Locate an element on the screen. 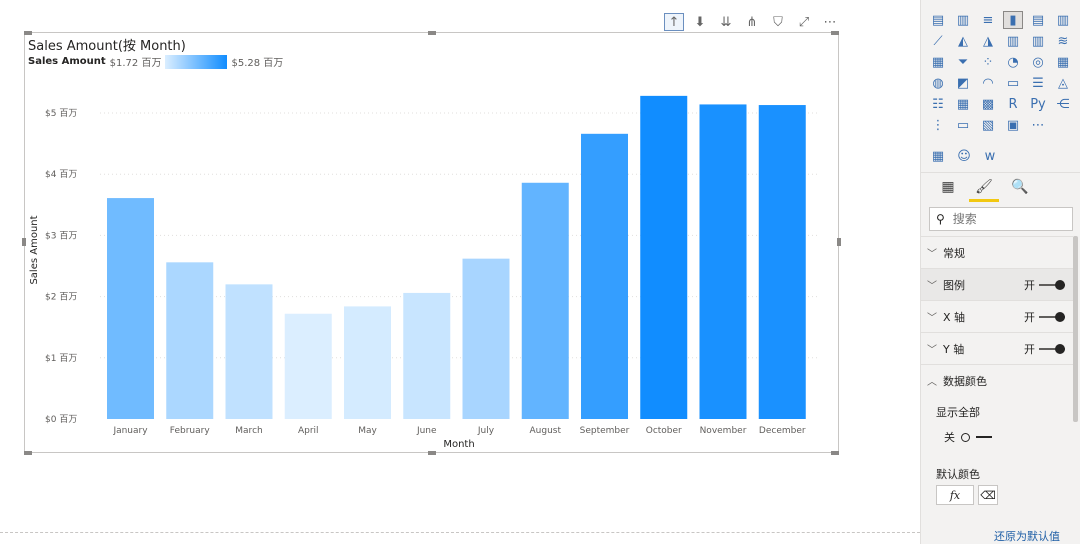 This screenshot has width=1080, height=545. drill-down-toggle-icon: ⬇ is located at coordinates (700, 22).